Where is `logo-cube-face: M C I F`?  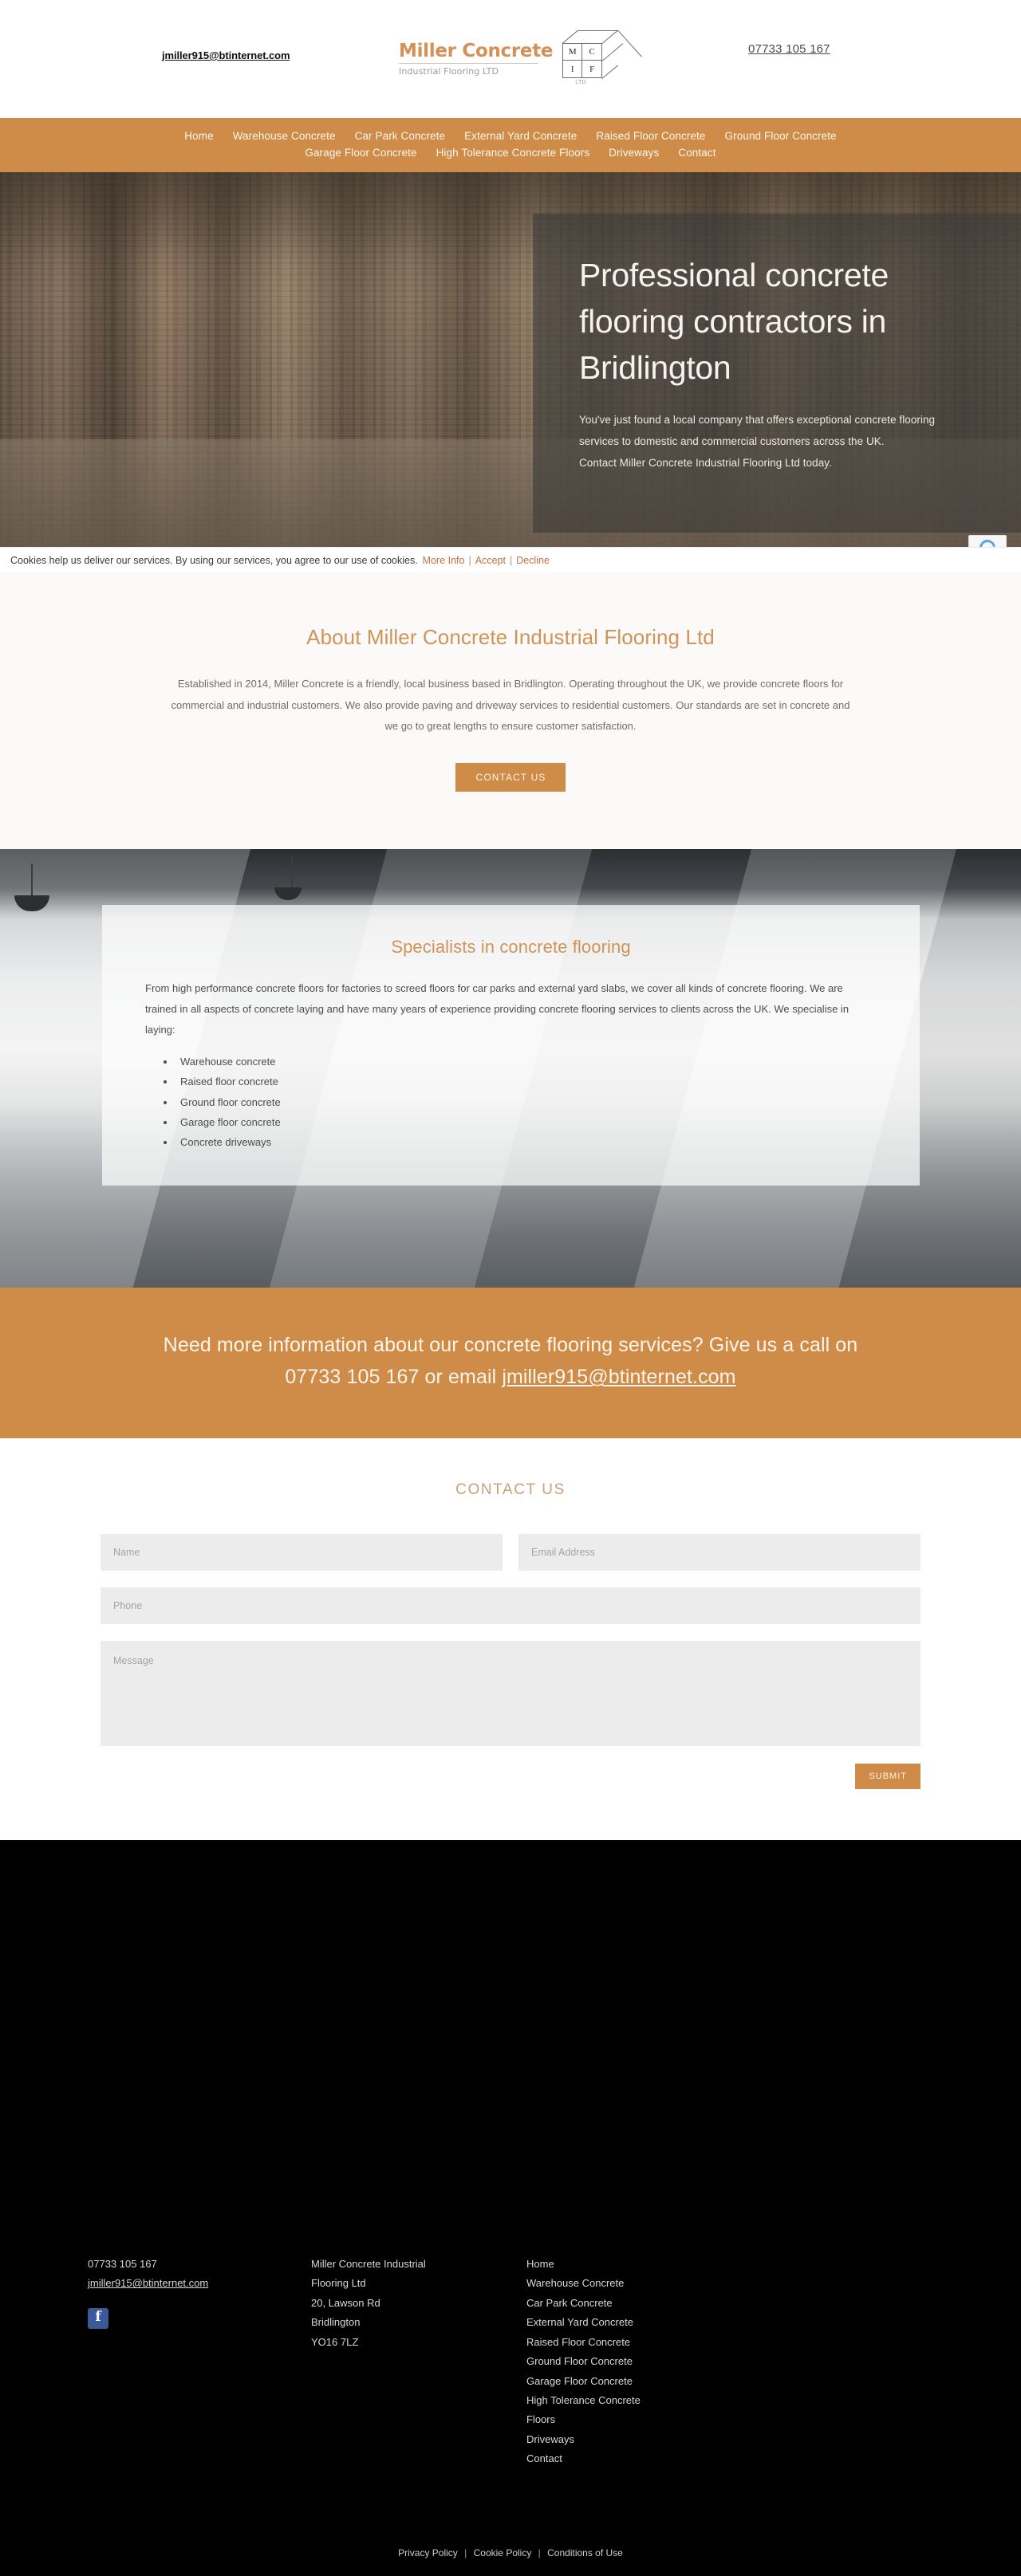 logo-cube-face: M C I F is located at coordinates (582, 61).